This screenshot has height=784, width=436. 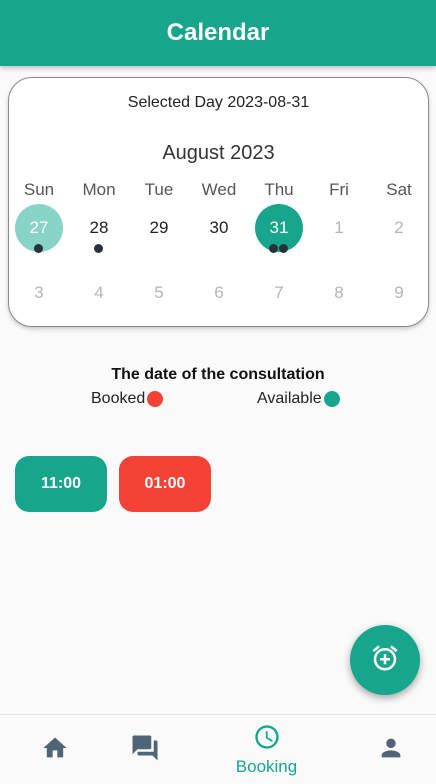 What do you see at coordinates (39, 189) in the screenshot?
I see `weekday-sun: Sun` at bounding box center [39, 189].